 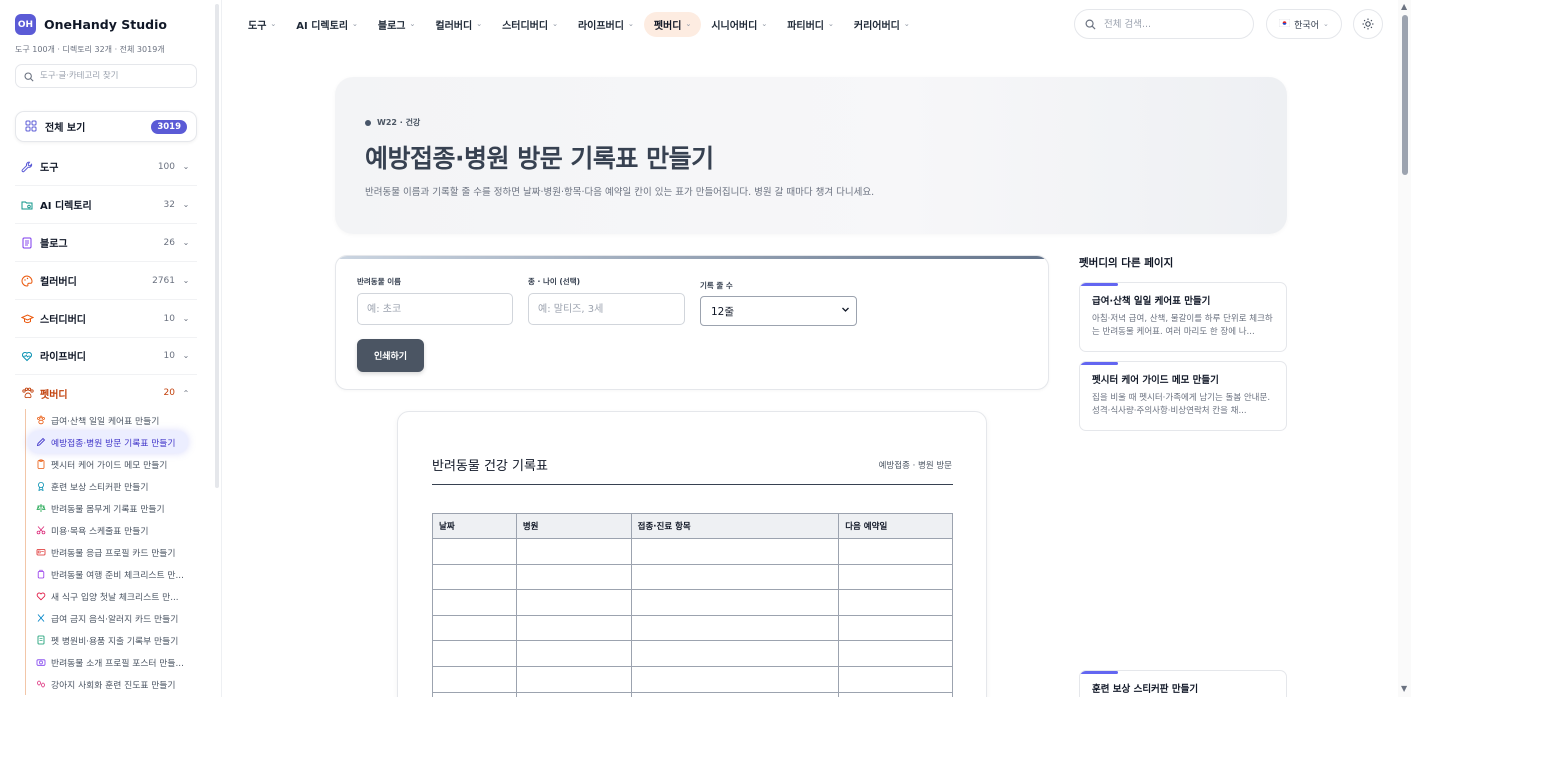 What do you see at coordinates (111, 486) in the screenshot?
I see `sidebar-subitem: 훈련 보상 스티커판 만들기` at bounding box center [111, 486].